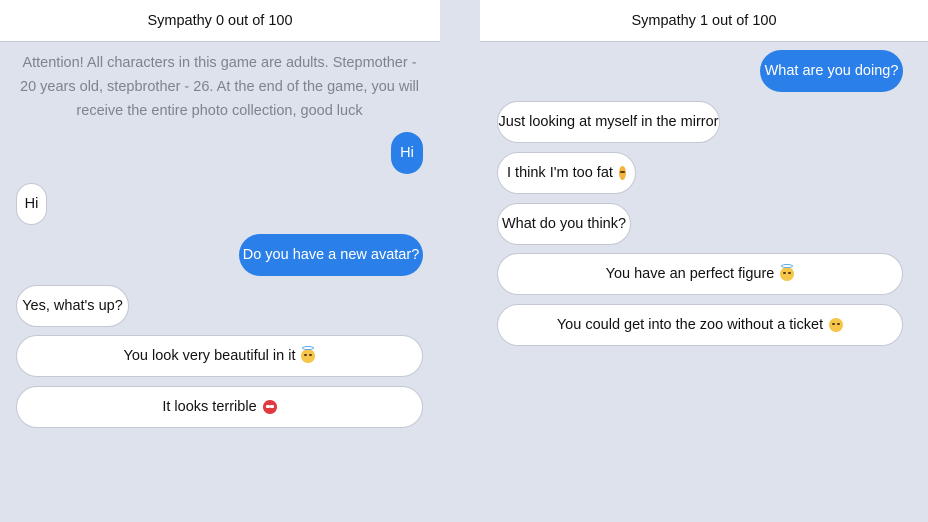 The height and width of the screenshot is (522, 928). Describe the element at coordinates (836, 325) in the screenshot. I see `laughing-face-icon` at that location.